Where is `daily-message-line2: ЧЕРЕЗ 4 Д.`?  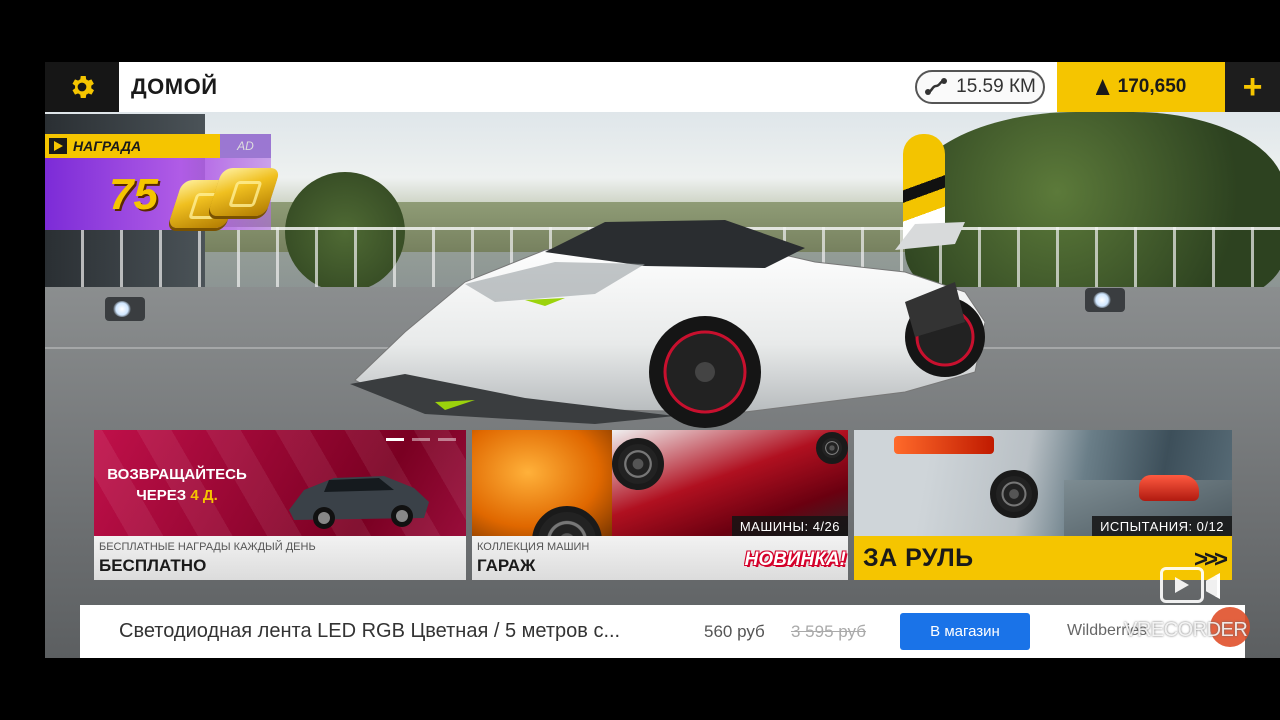 daily-message-line2: ЧЕРЕЗ 4 Д. is located at coordinates (177, 495).